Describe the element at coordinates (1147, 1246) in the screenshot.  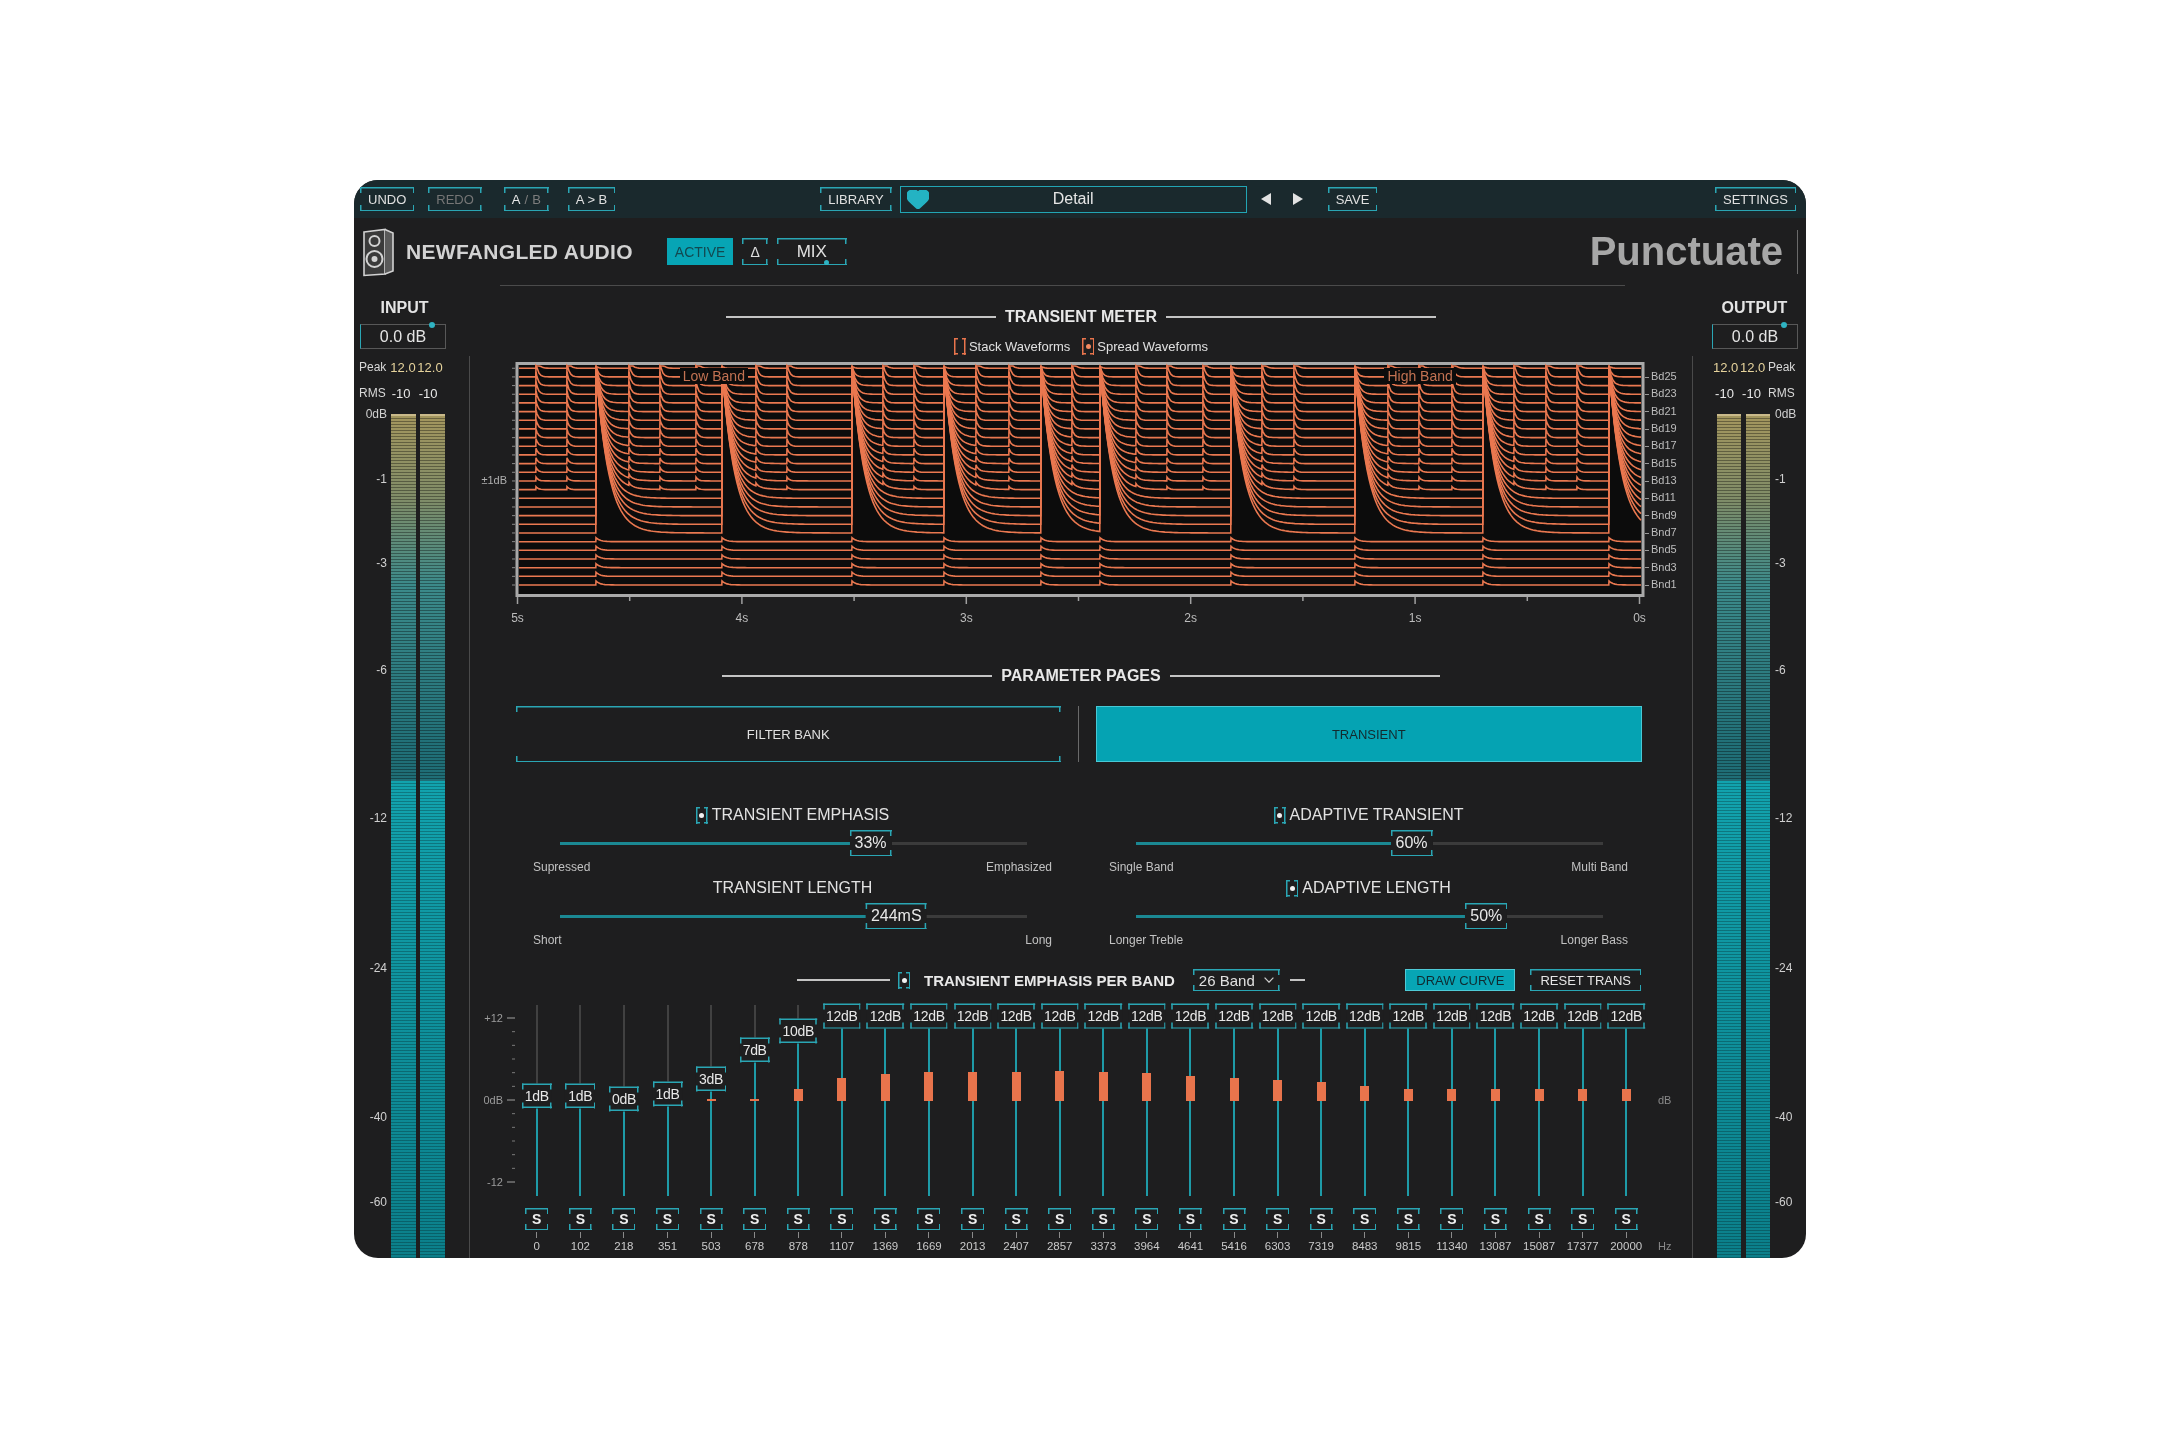
I see `frequency-label: 3964` at that location.